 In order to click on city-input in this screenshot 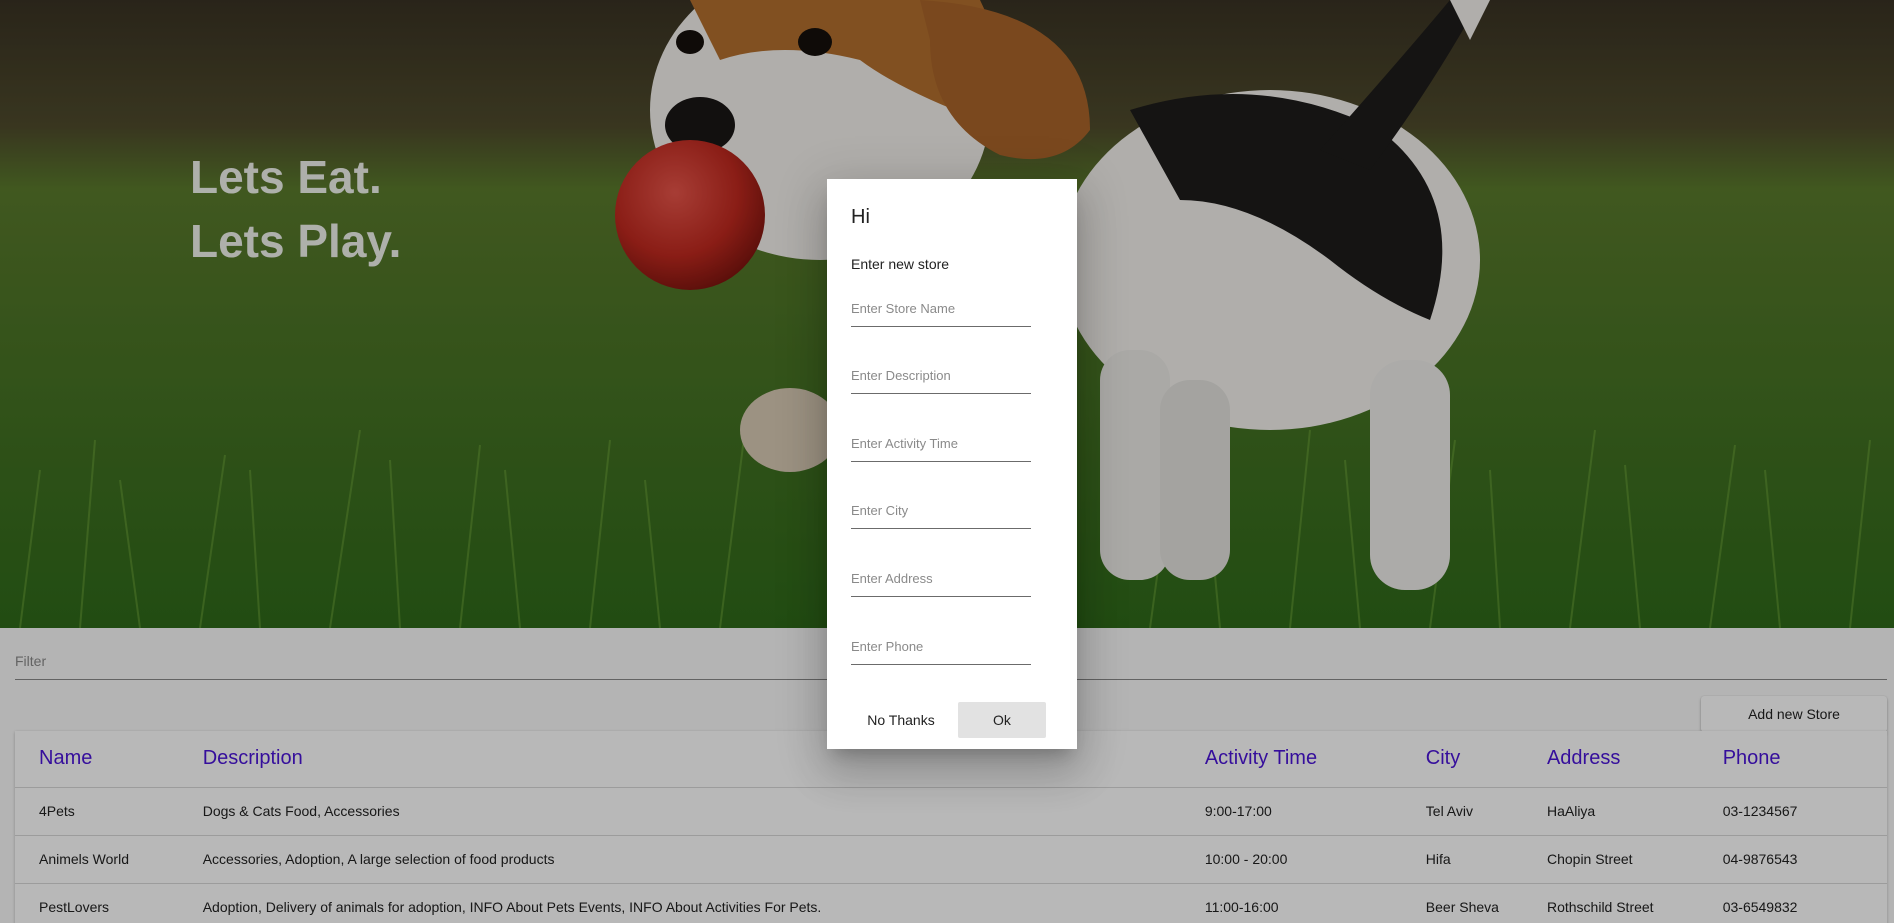, I will do `click(941, 510)`.